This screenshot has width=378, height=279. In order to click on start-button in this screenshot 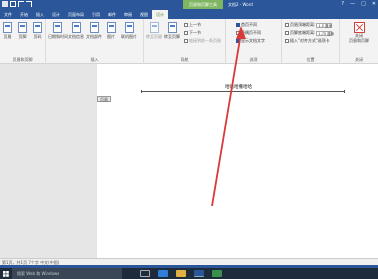, I will do `click(5, 273)`.